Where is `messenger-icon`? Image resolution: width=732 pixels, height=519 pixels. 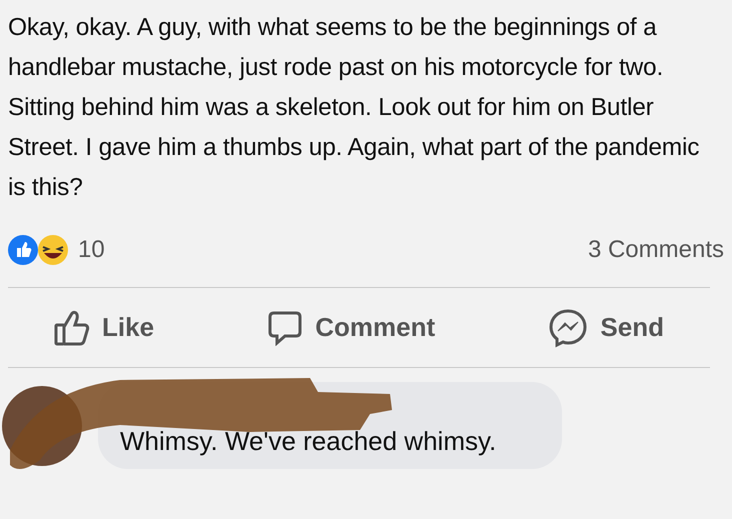 messenger-icon is located at coordinates (568, 328).